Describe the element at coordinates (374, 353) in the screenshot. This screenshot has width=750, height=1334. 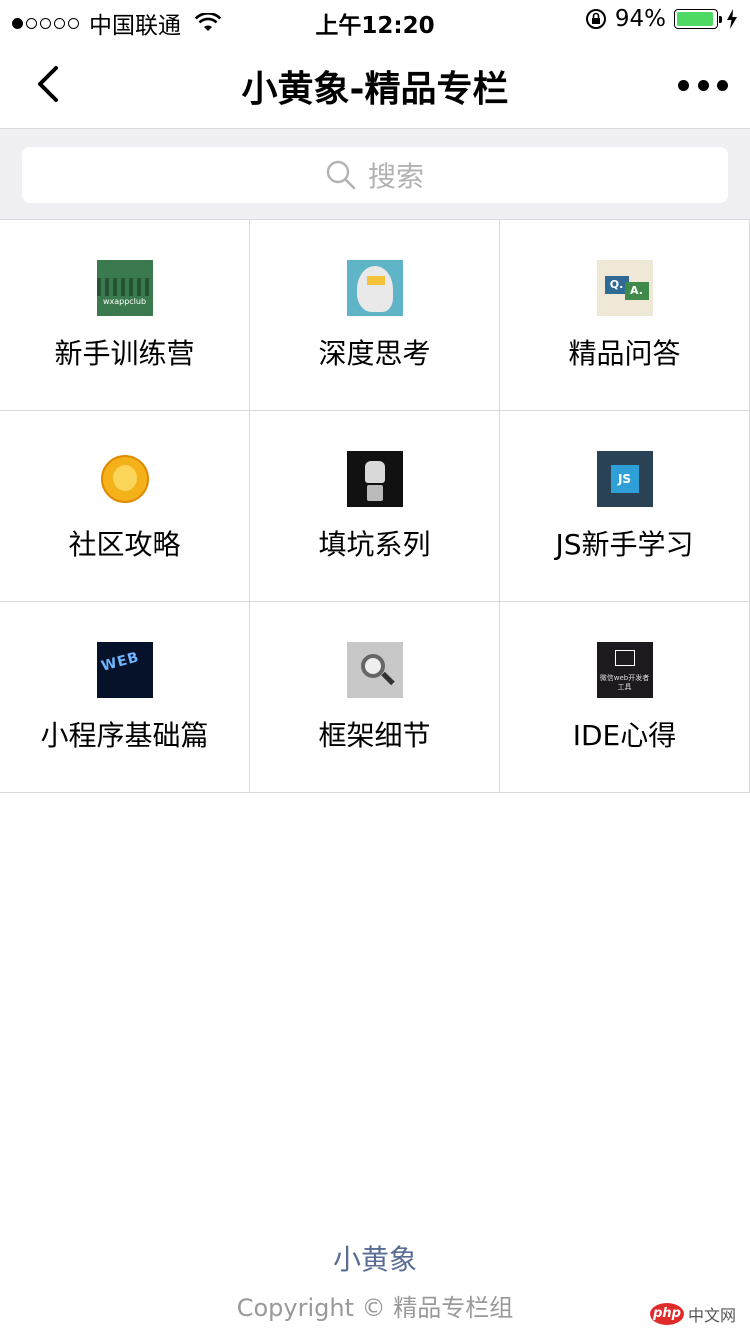
I see `grid-item-label: 深度思考` at that location.